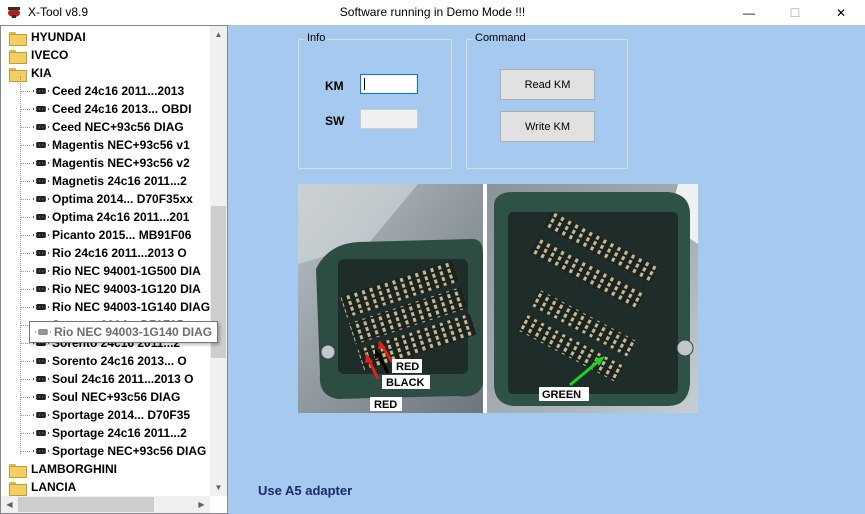 This screenshot has height=514, width=865. I want to click on tree-item-label: Sportage 2014... D70F35, so click(121, 415).